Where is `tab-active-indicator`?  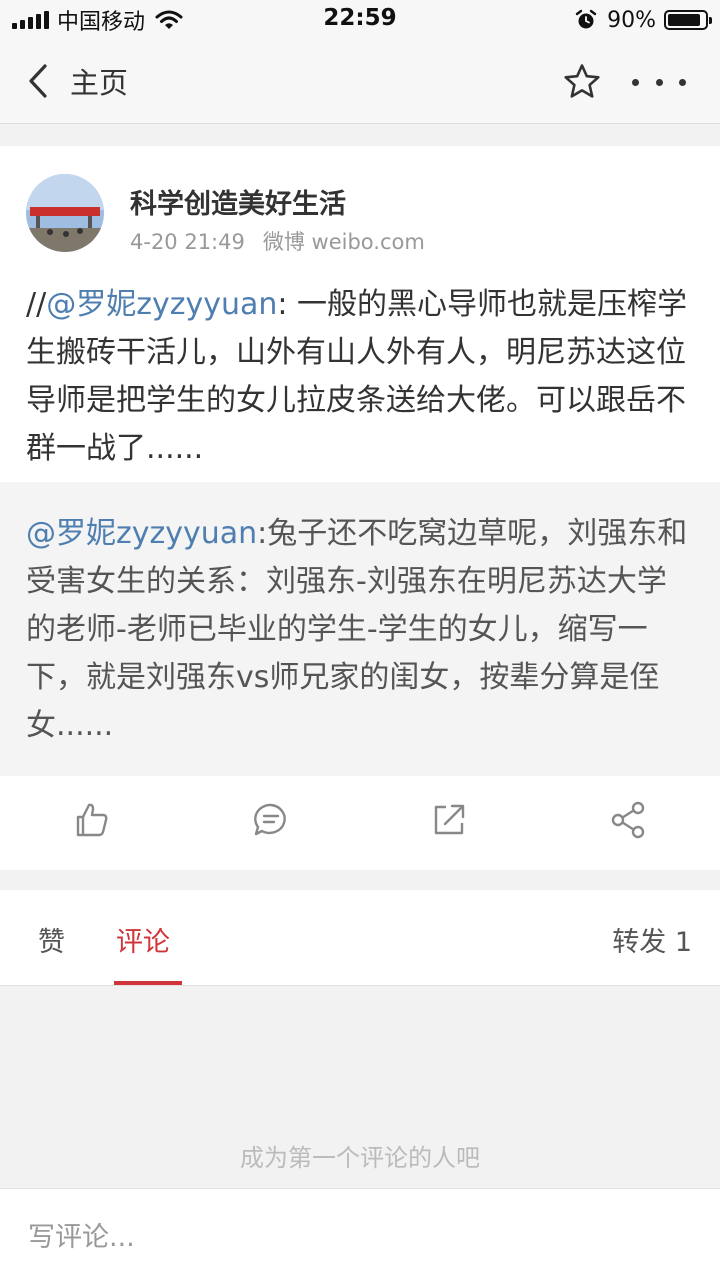
tab-active-indicator is located at coordinates (148, 983).